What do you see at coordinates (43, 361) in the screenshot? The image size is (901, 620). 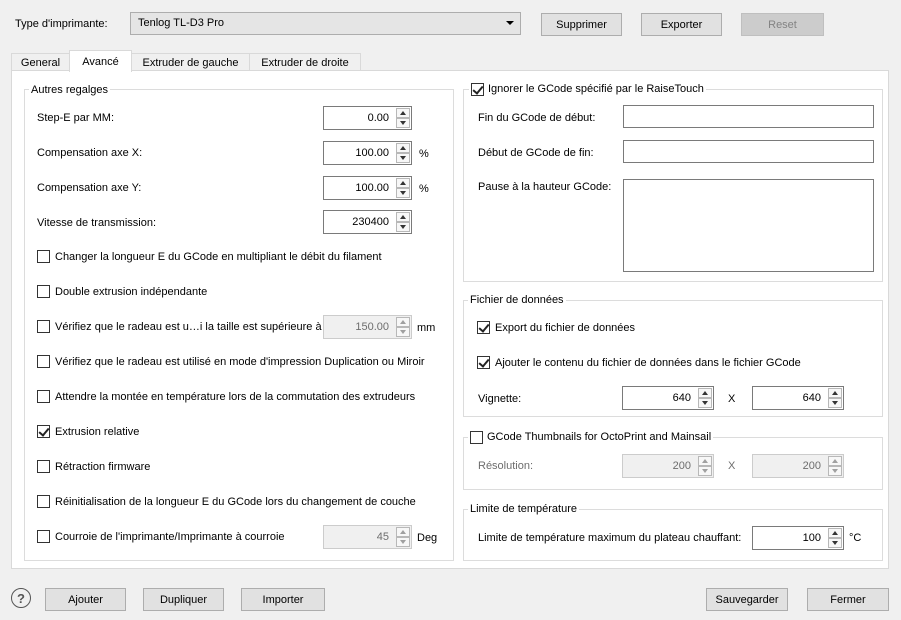 I see `option-checkbox-raft-mirror` at bounding box center [43, 361].